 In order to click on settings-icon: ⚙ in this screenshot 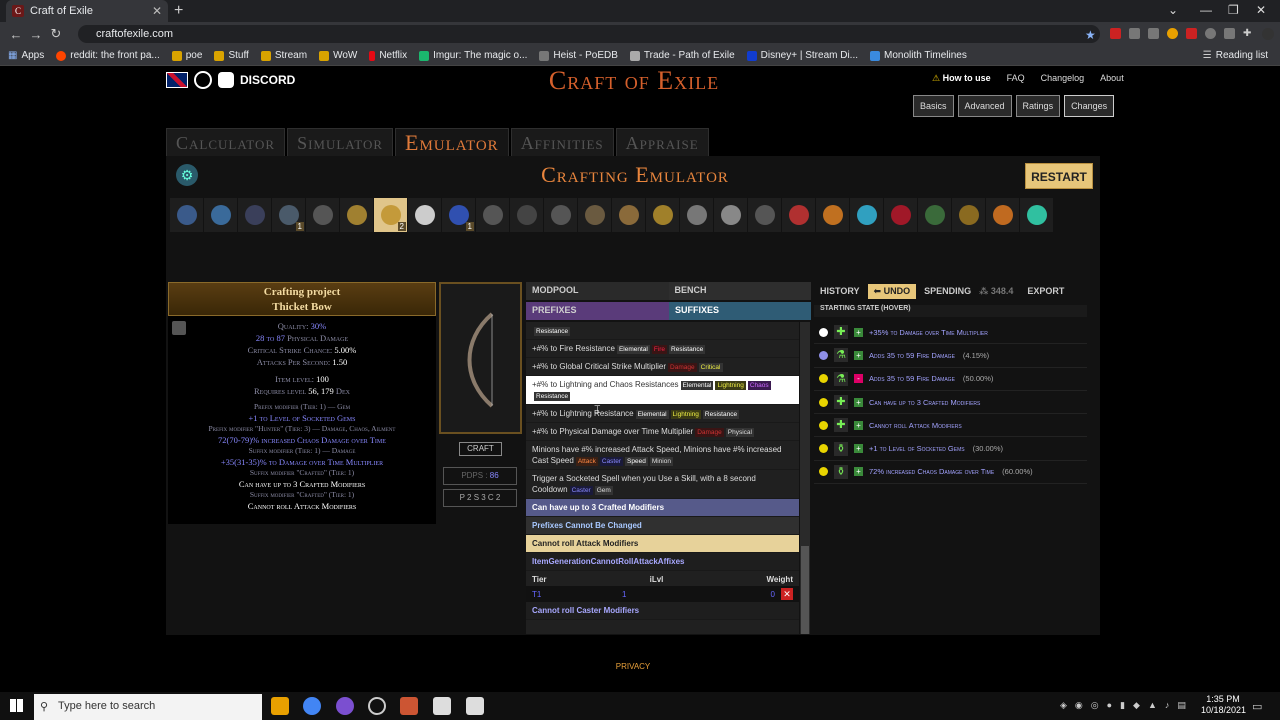, I will do `click(187, 175)`.